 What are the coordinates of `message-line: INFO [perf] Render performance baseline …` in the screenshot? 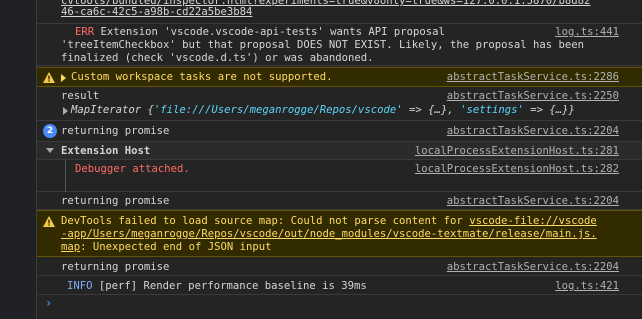 It's located at (217, 286).